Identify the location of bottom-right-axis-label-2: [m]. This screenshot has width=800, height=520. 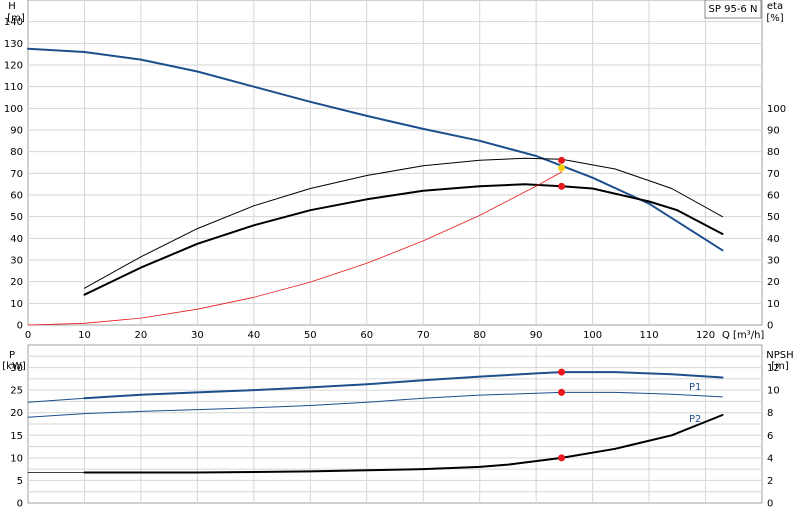
(780, 366).